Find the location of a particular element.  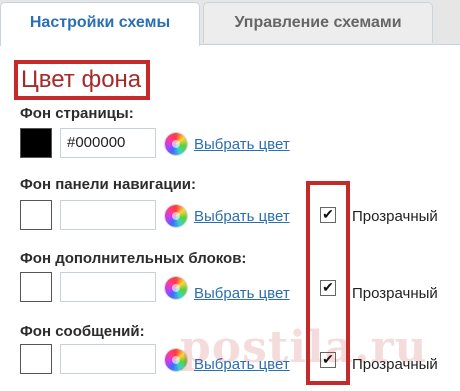

transparent-label-messages-bg: Прозрачный is located at coordinates (395, 364).